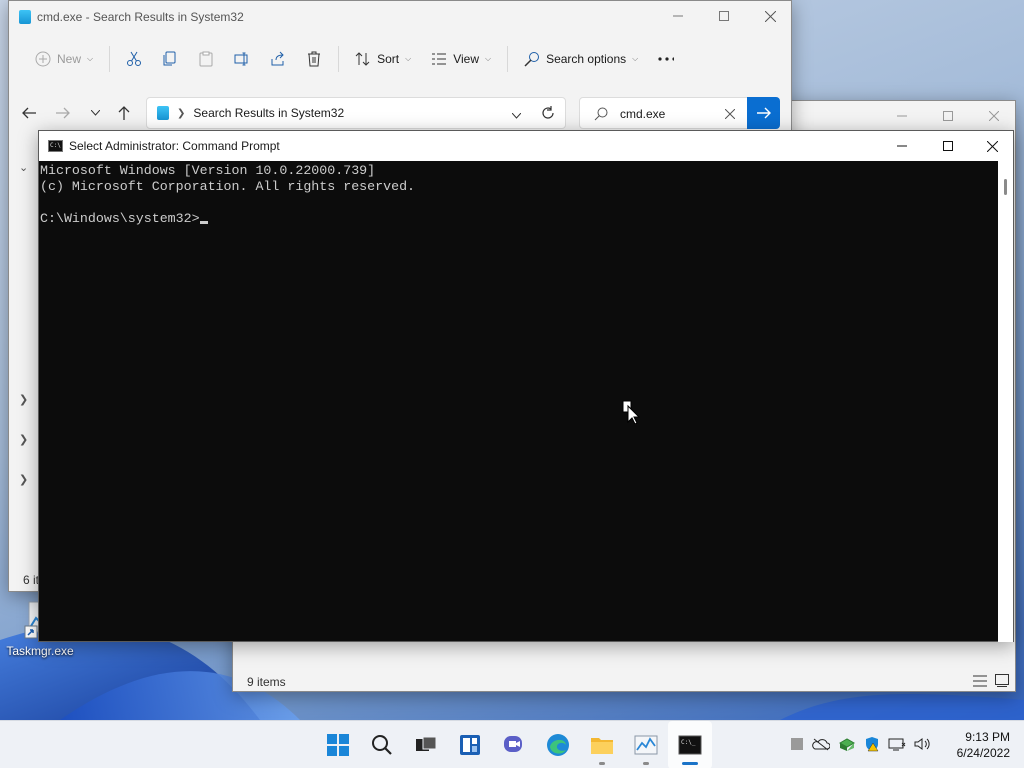 The height and width of the screenshot is (768, 1024). Describe the element at coordinates (631, 413) in the screenshot. I see `mouse-pointer-icon` at that location.